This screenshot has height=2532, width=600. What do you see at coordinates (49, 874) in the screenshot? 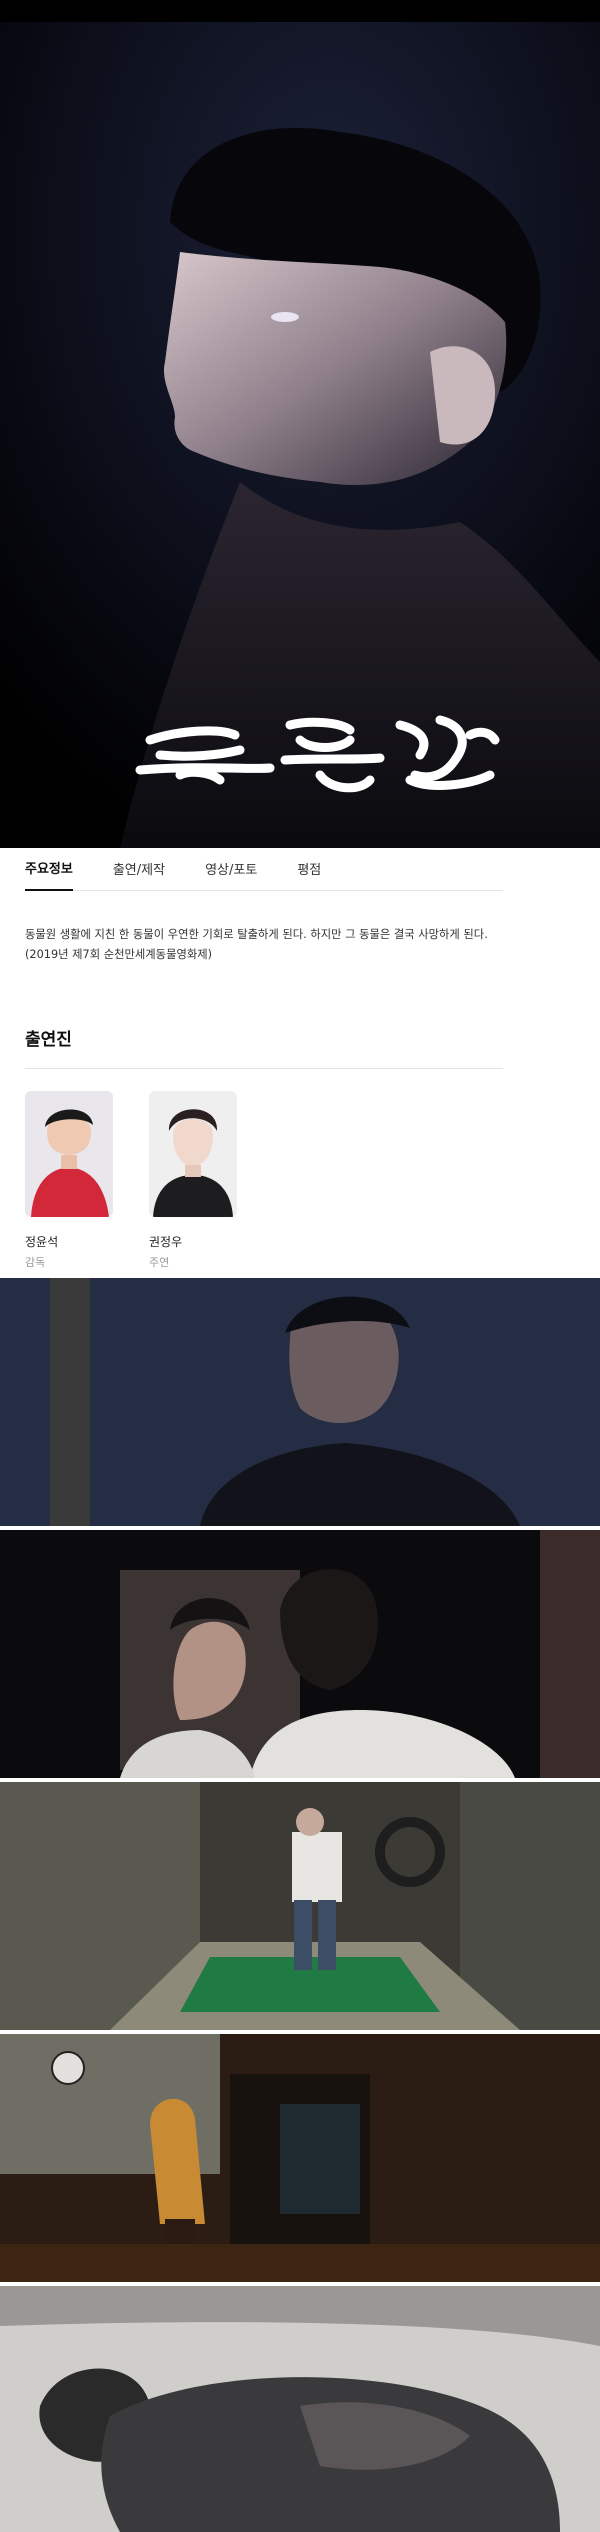
I see `tab-main-info: 주요정보` at bounding box center [49, 874].